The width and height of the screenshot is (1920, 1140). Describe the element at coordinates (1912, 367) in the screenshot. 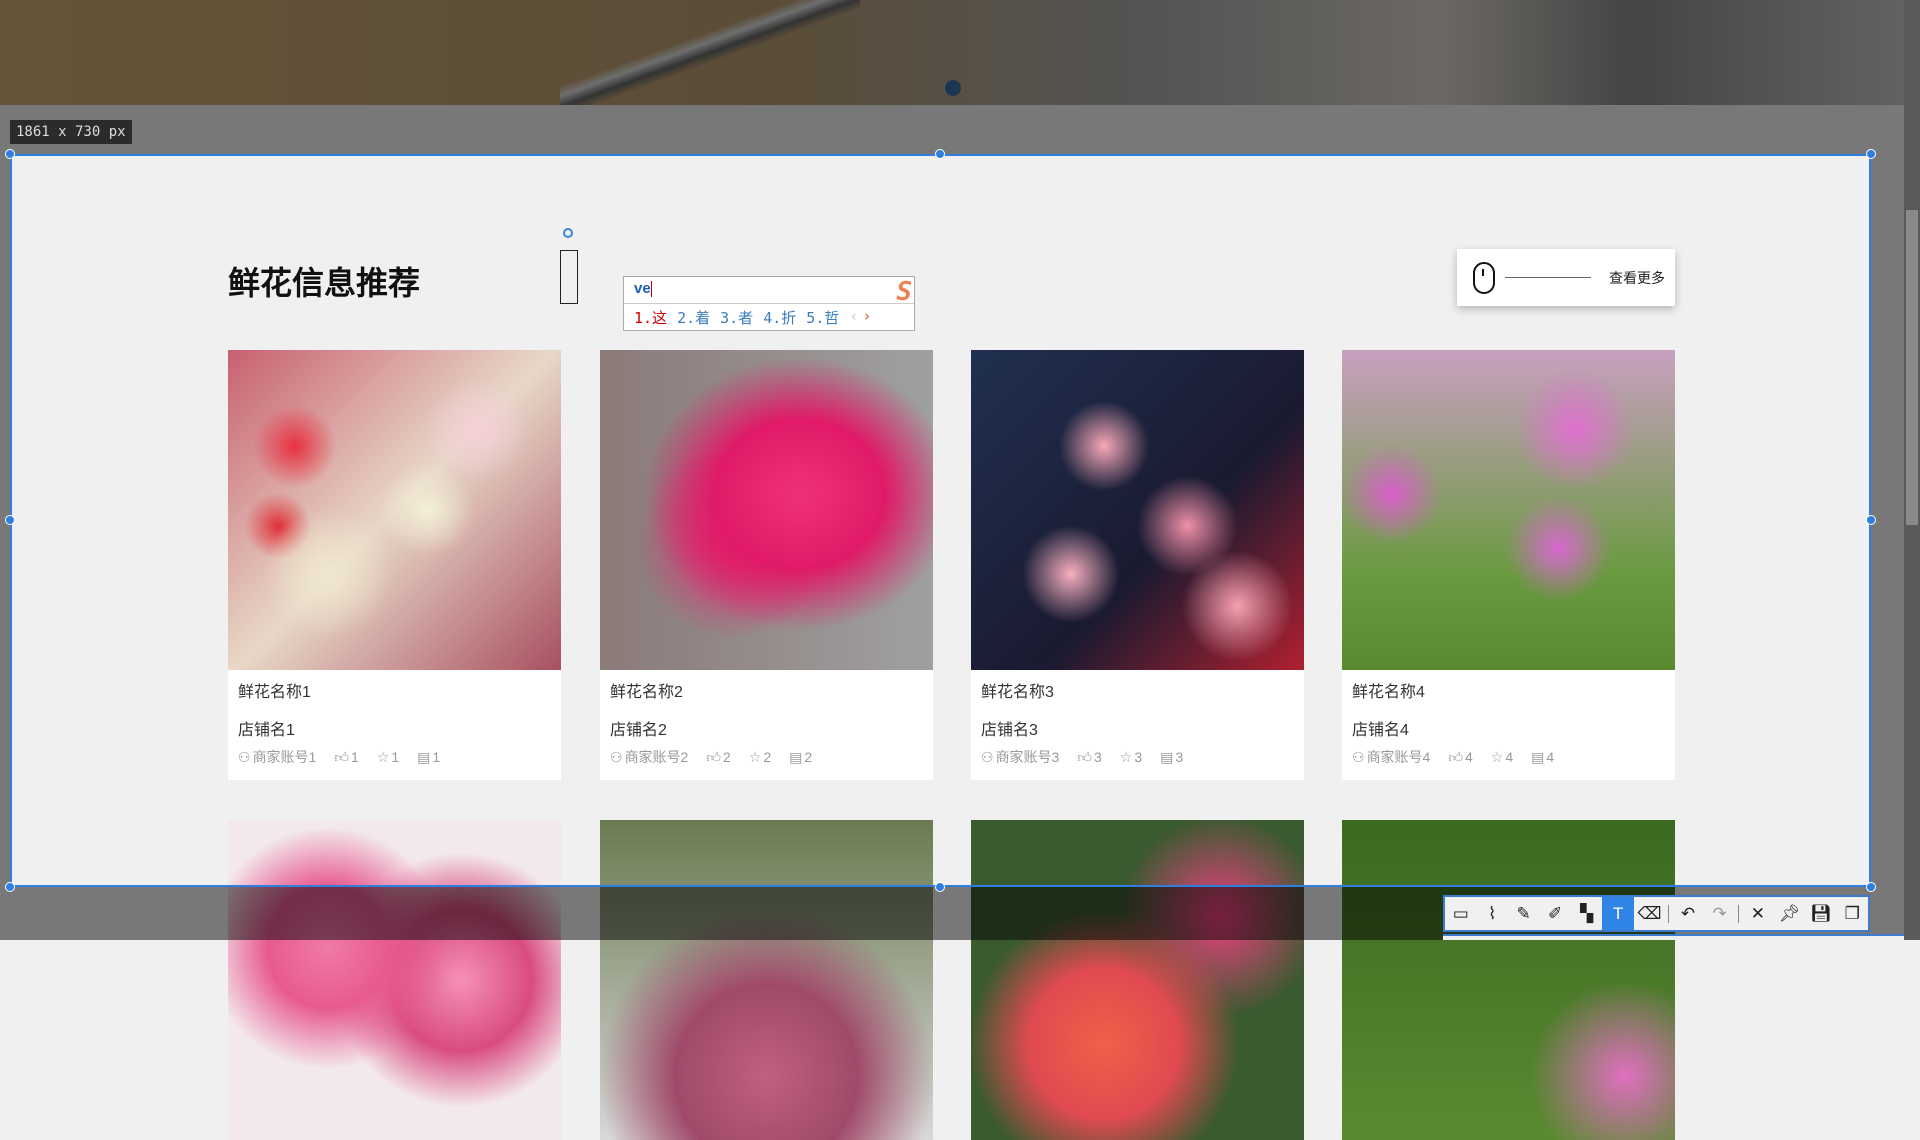

I see `scrollbar-thumb` at that location.